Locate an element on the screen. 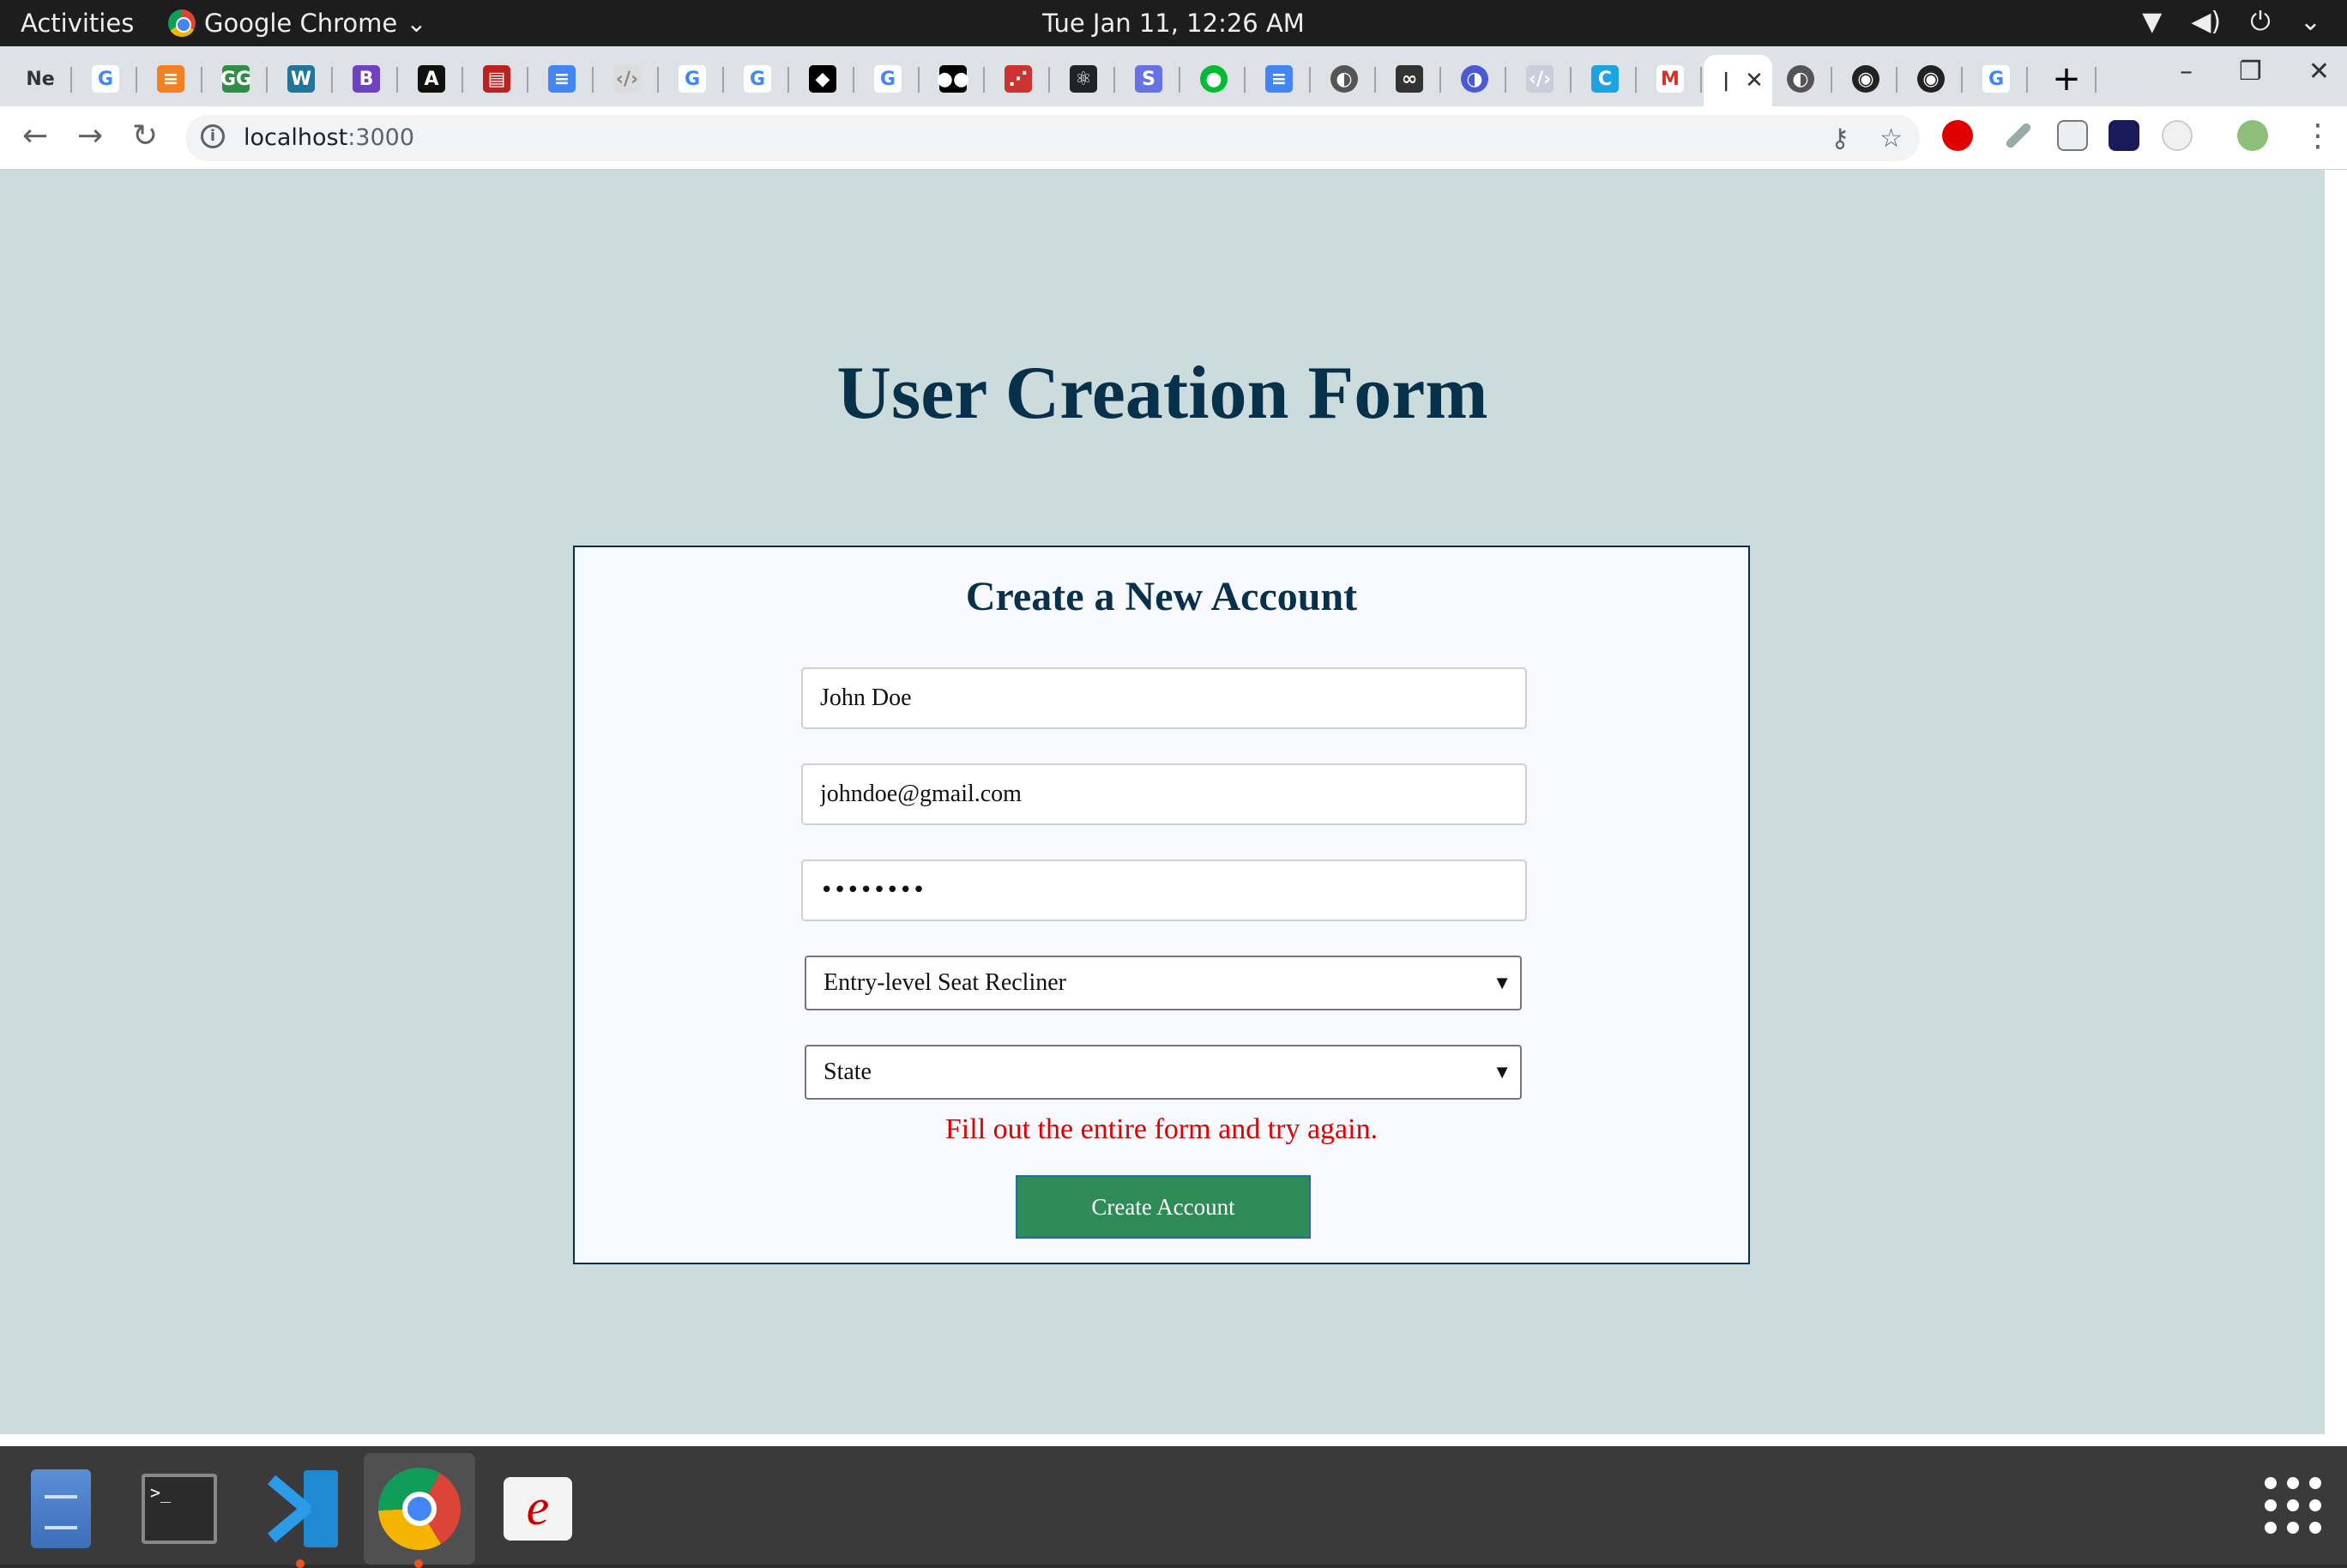 The image size is (2347, 1568). password-input: •••••••• is located at coordinates (1164, 890).